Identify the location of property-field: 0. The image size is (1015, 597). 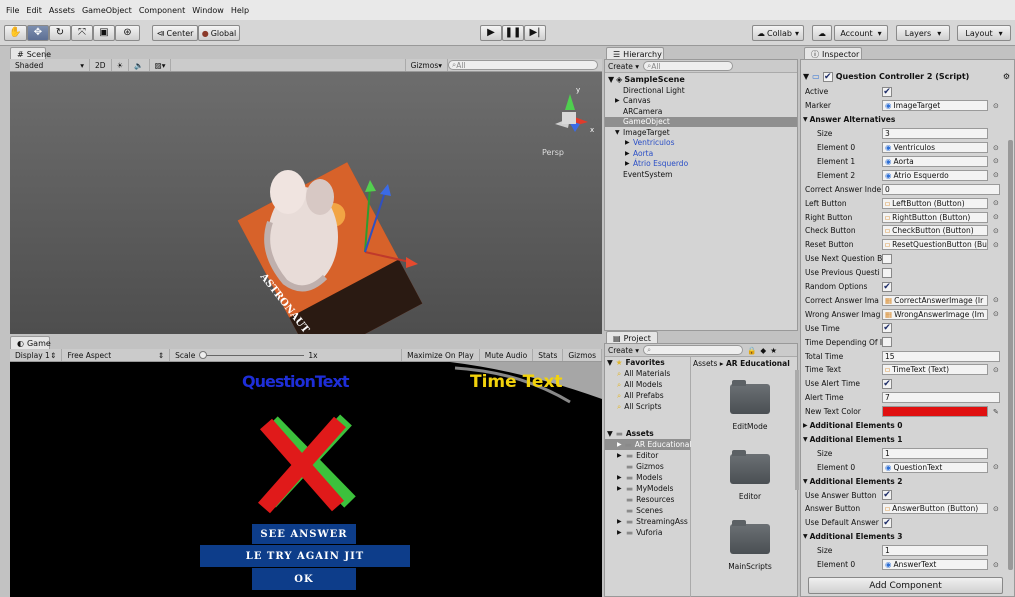
(941, 189).